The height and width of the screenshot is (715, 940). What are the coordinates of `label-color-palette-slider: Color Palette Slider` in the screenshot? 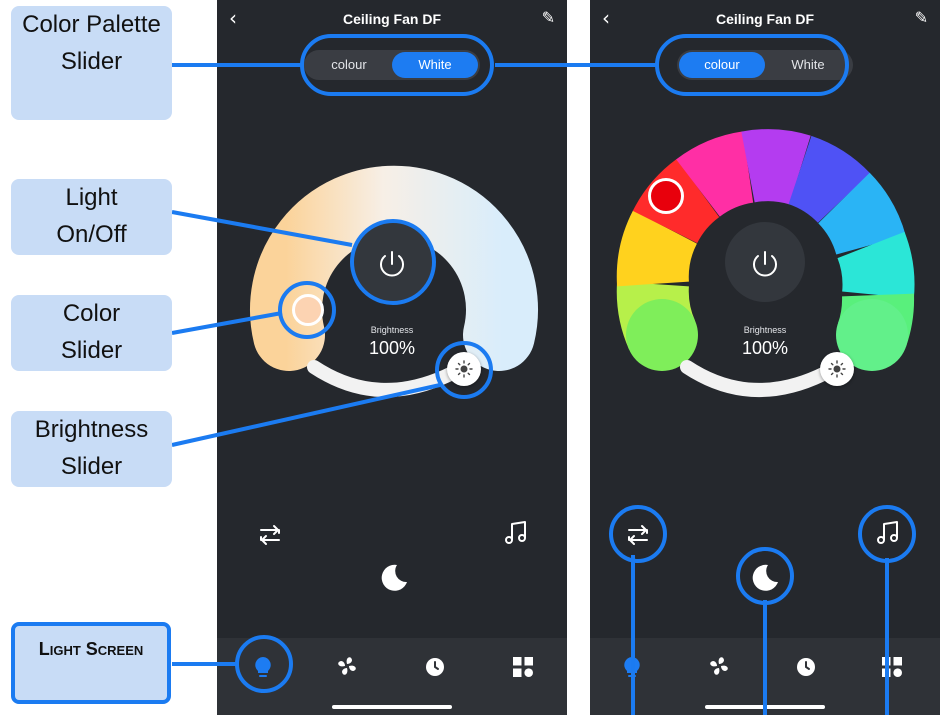 It's located at (91, 63).